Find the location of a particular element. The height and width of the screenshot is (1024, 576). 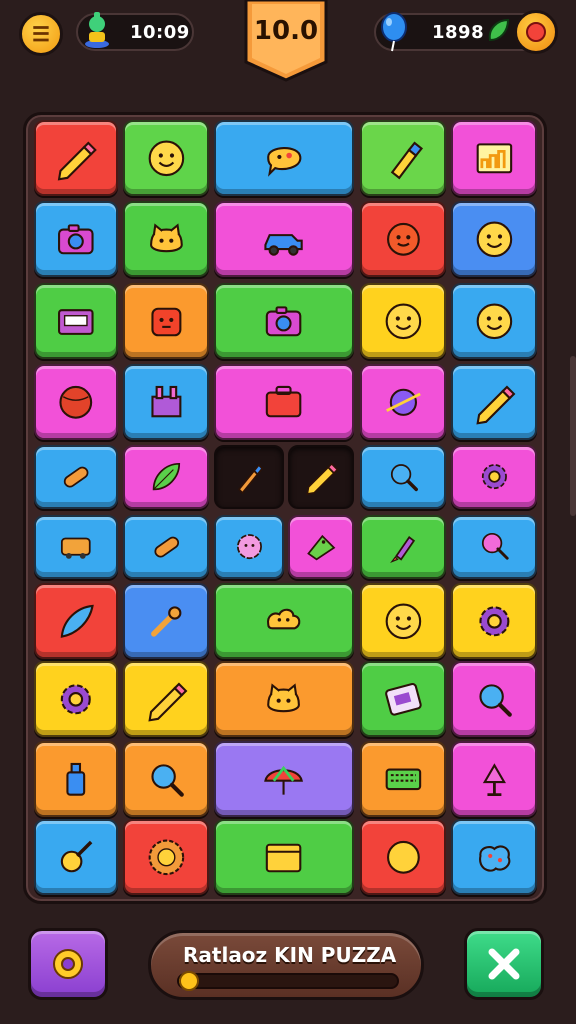

trophy-icon is located at coordinates (97, 30).